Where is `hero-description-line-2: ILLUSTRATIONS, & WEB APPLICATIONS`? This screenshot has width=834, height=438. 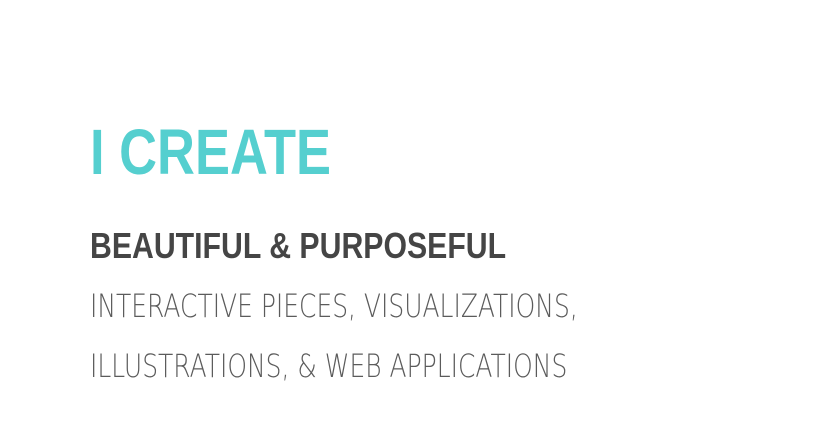 hero-description-line-2: ILLUSTRATIONS, & WEB APPLICATIONS is located at coordinates (329, 366).